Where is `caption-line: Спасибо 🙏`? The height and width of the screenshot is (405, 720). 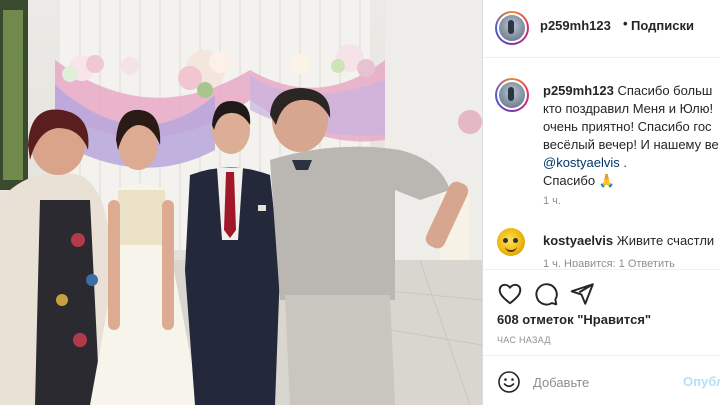
caption-line: Спасибо 🙏 is located at coordinates (579, 180).